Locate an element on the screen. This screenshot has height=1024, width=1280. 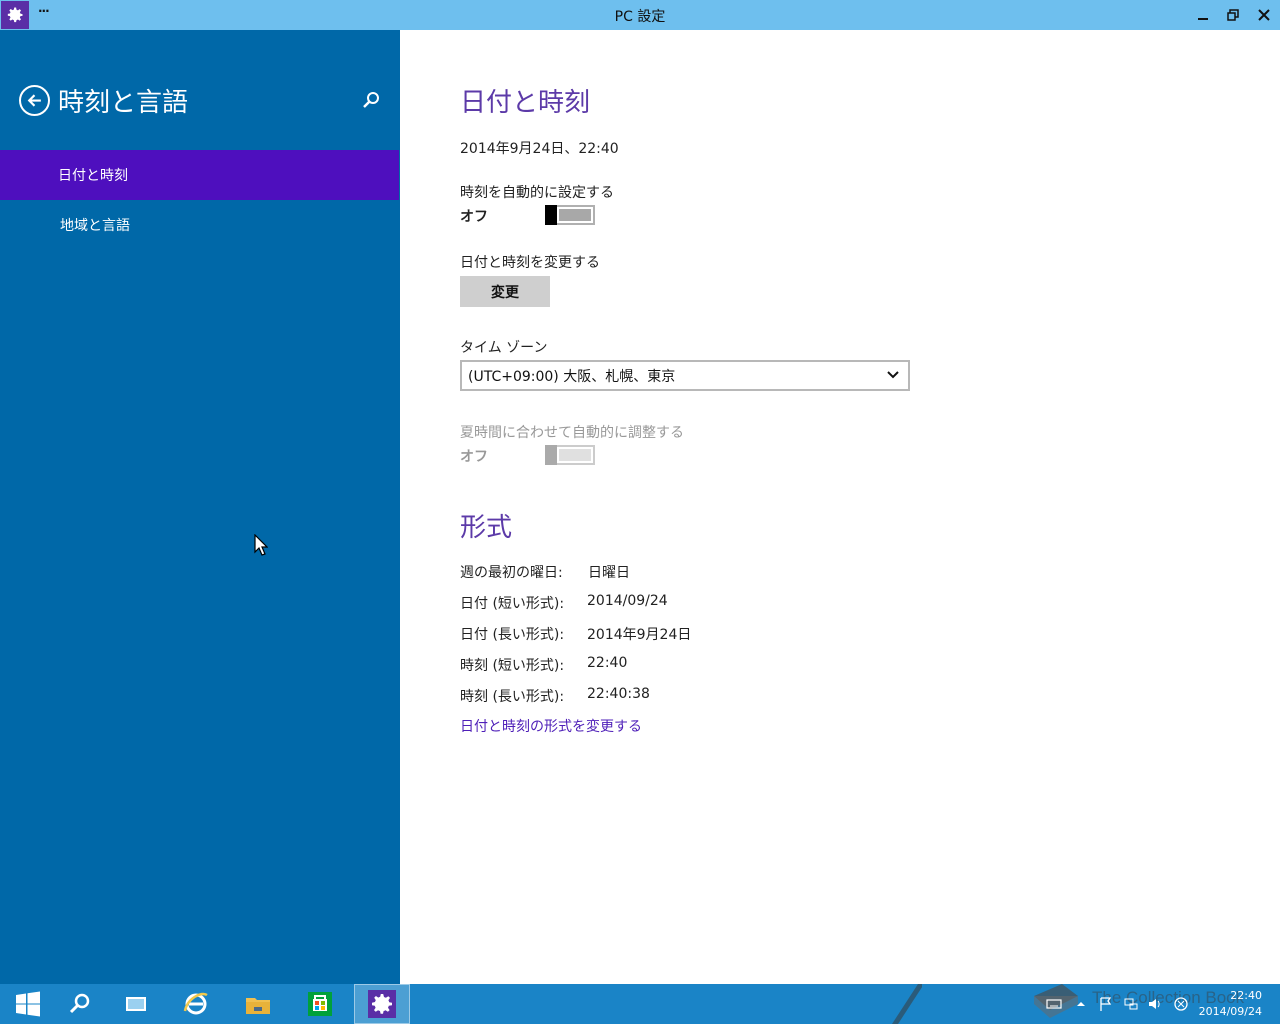
change-format-link: 日付と時刻の形式を変更する is located at coordinates (551, 726).